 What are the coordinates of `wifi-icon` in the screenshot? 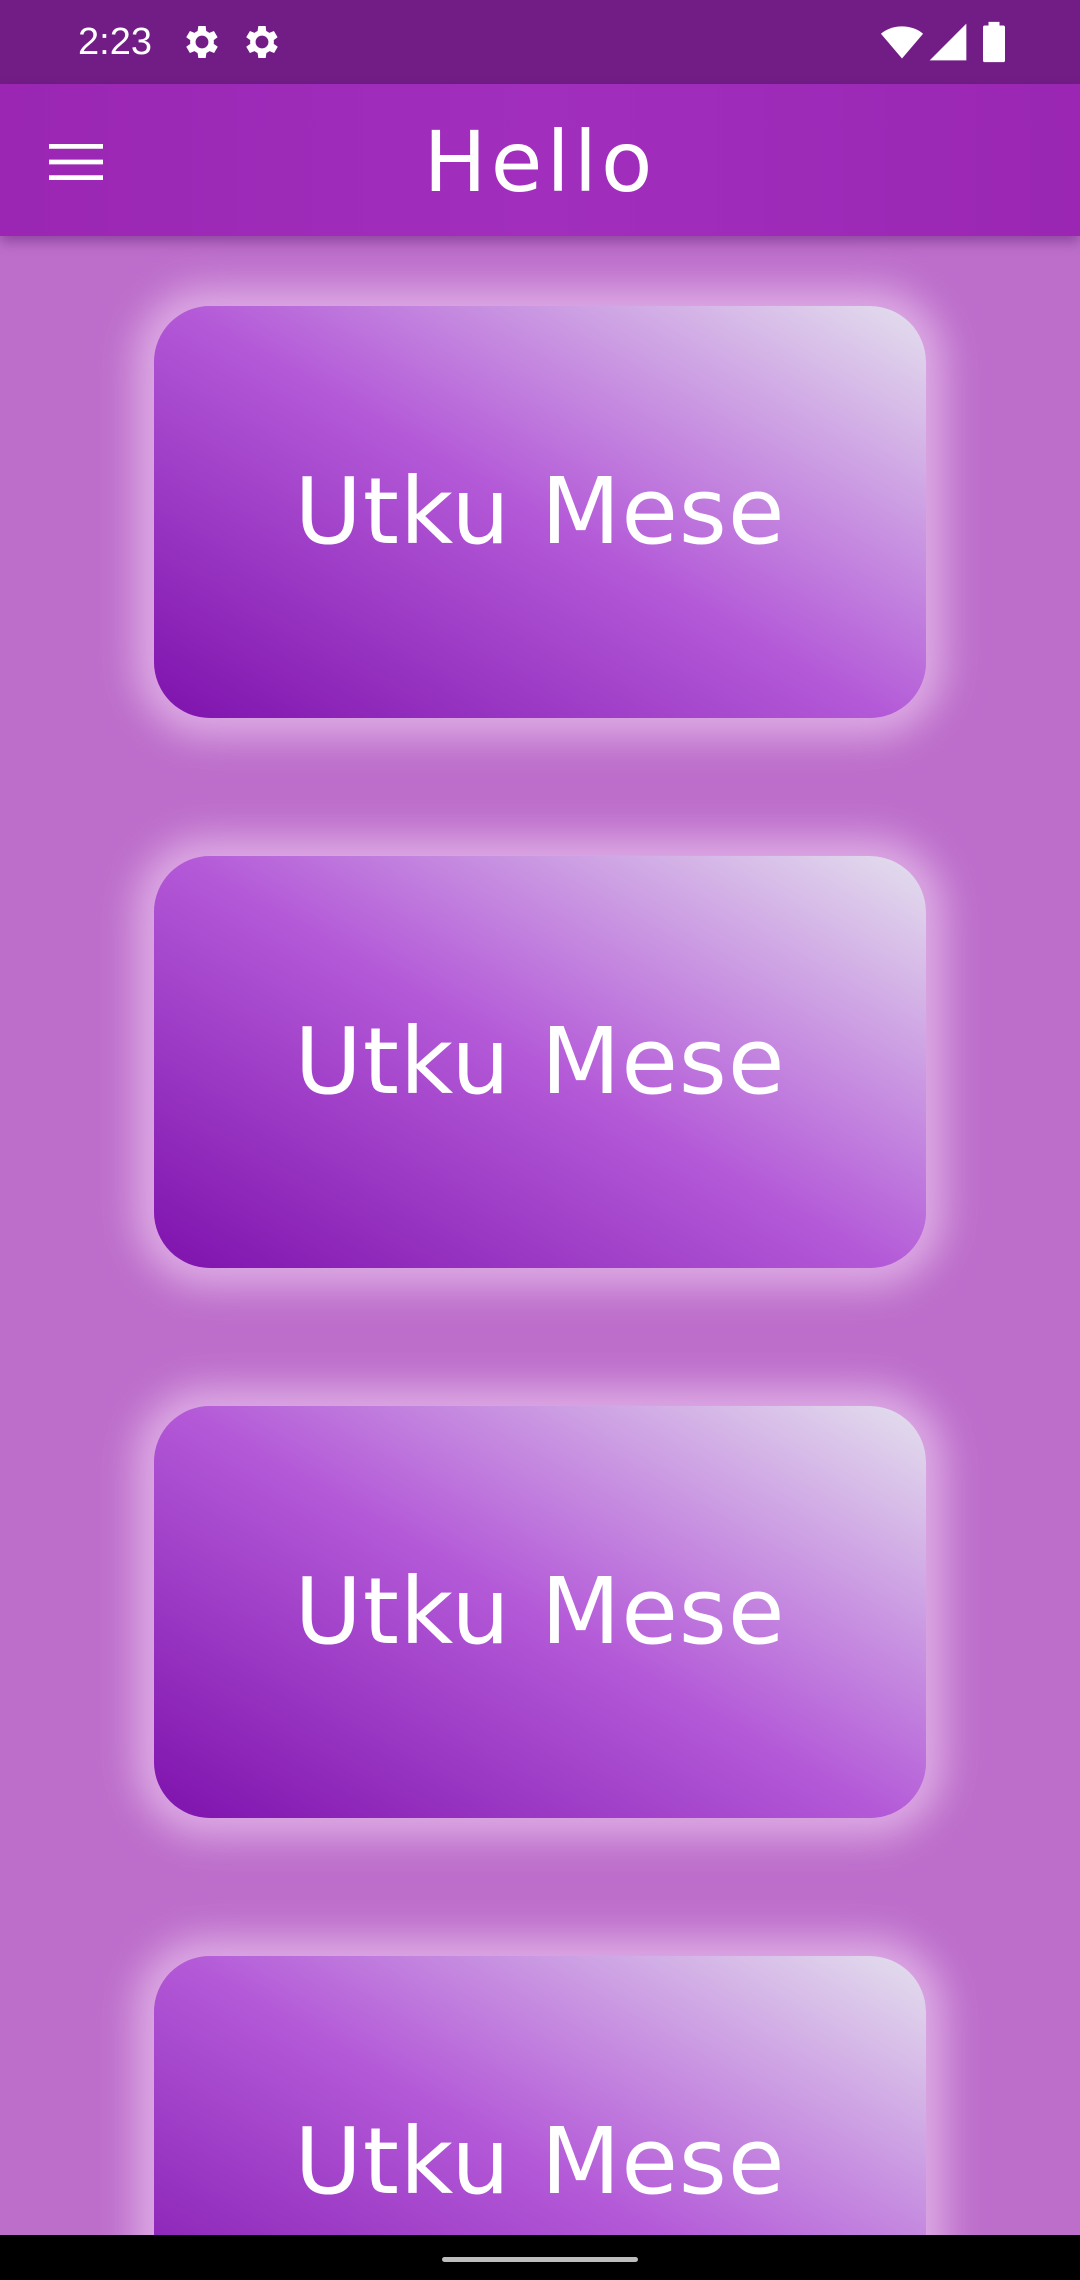 It's located at (902, 42).